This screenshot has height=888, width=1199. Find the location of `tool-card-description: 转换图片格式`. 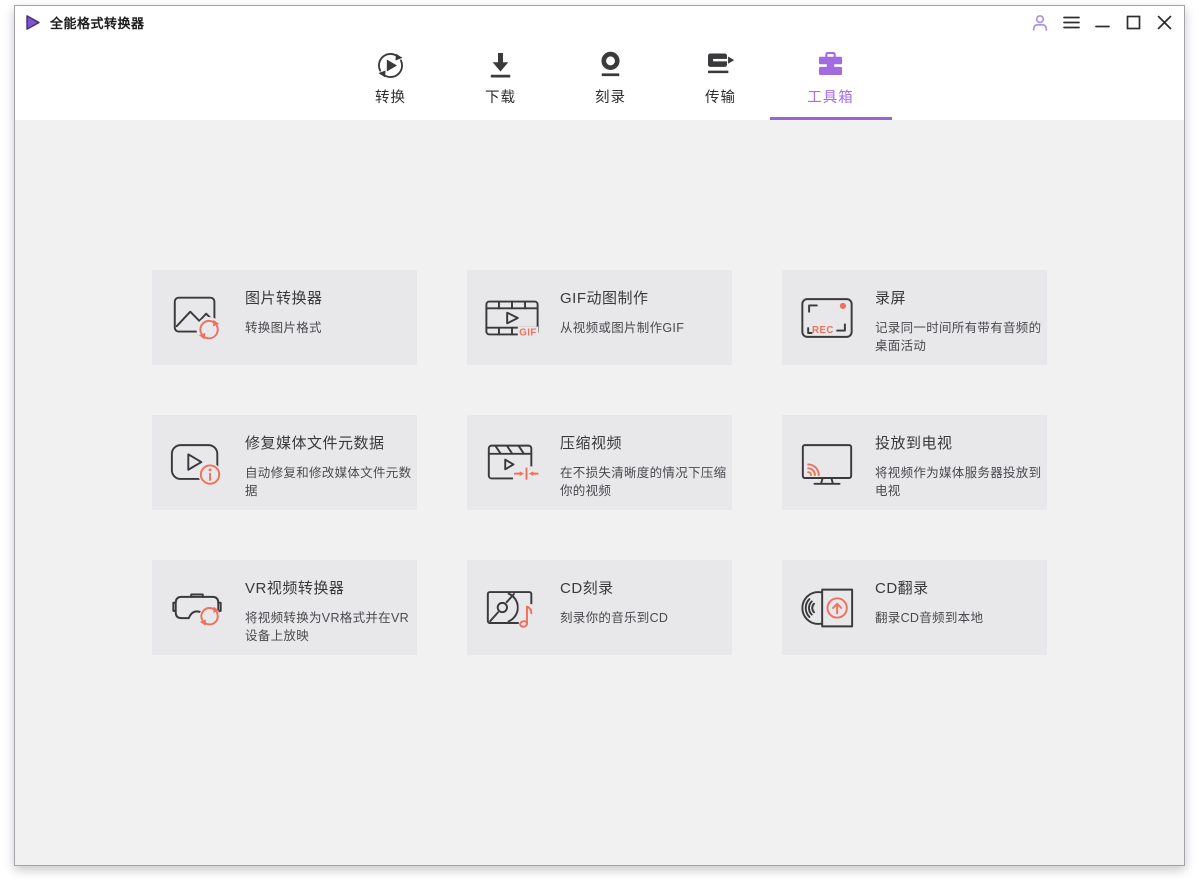

tool-card-description: 转换图片格式 is located at coordinates (283, 328).